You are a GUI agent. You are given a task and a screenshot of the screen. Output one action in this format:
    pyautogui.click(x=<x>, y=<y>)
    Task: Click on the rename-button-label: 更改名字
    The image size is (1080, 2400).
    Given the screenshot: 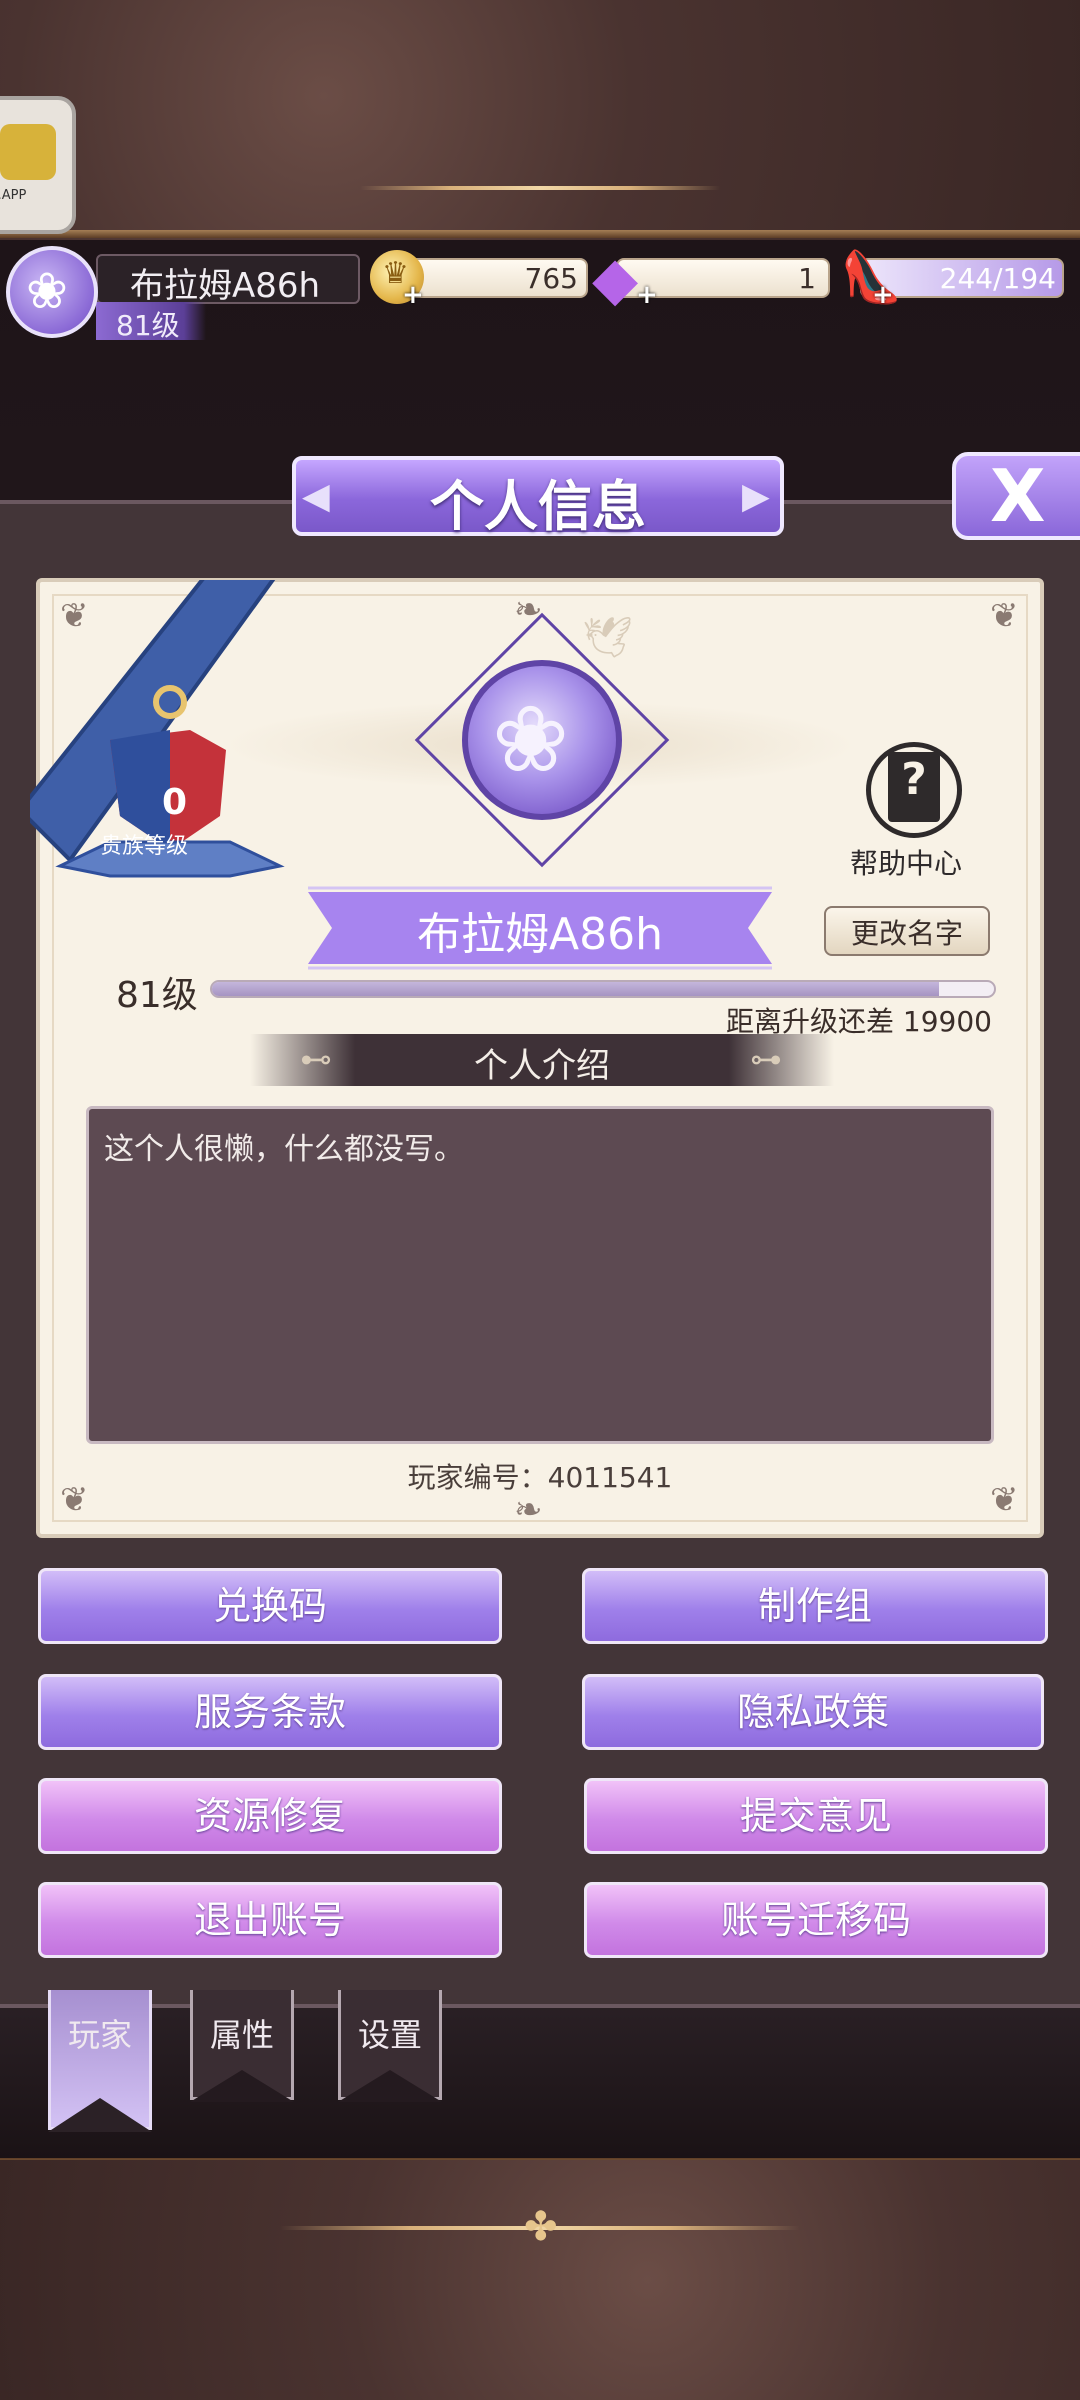 What is the action you would take?
    pyautogui.click(x=907, y=932)
    